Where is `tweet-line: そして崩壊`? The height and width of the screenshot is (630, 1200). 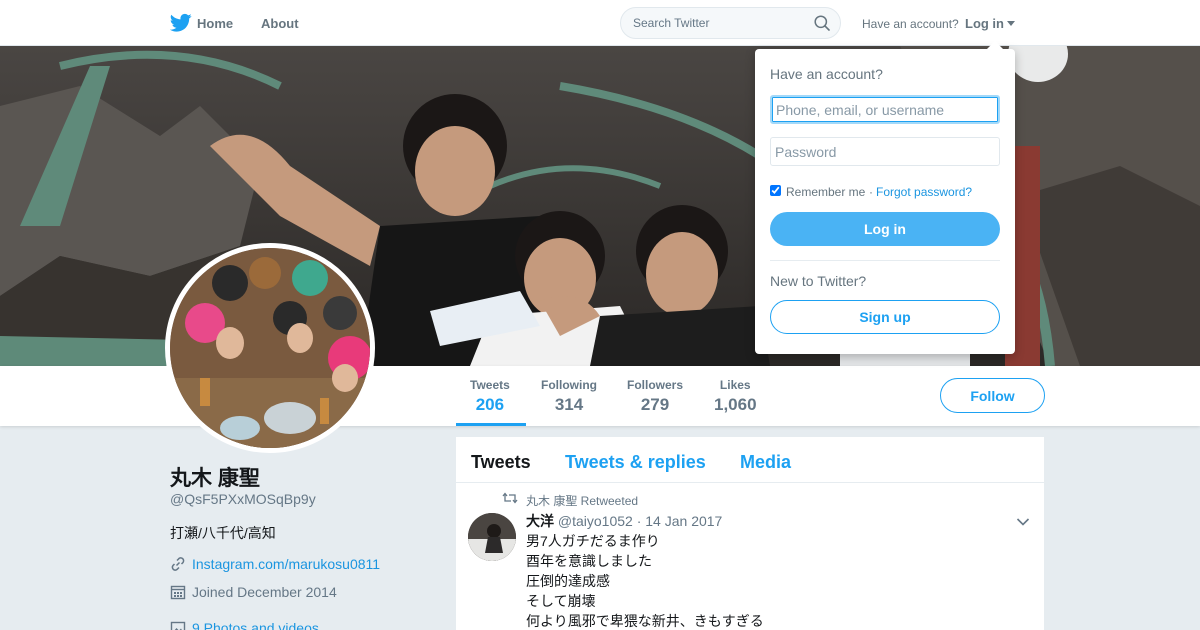
tweet-line: そして崩壊 is located at coordinates (561, 601).